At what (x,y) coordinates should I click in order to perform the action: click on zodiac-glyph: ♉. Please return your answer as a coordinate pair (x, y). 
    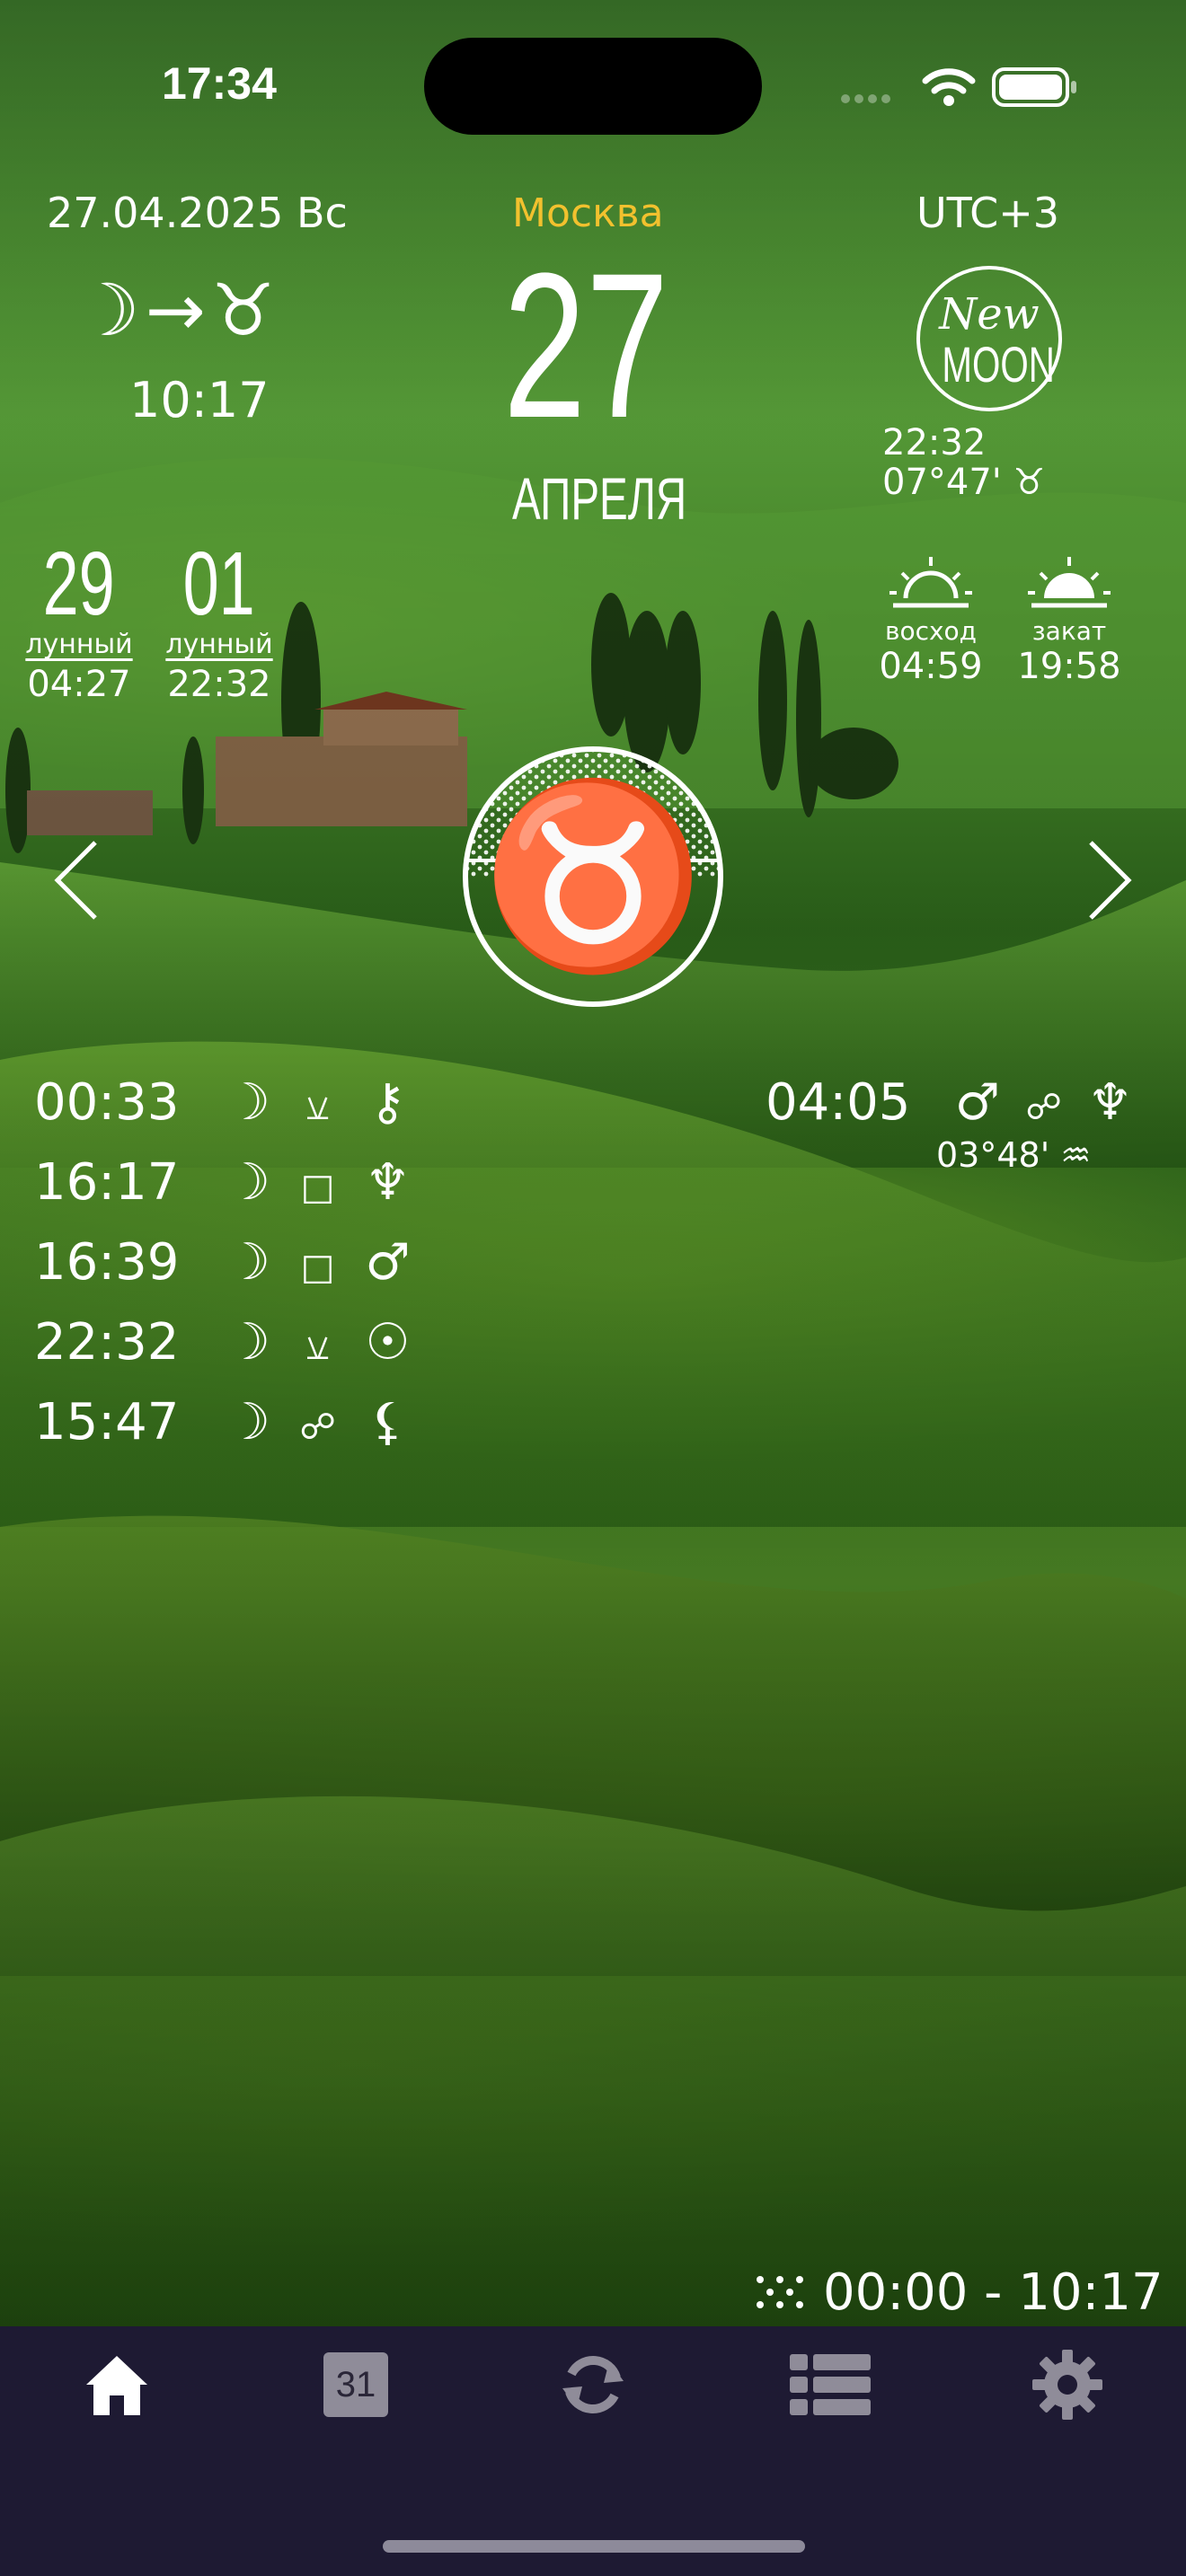
    Looking at the image, I should click on (593, 876).